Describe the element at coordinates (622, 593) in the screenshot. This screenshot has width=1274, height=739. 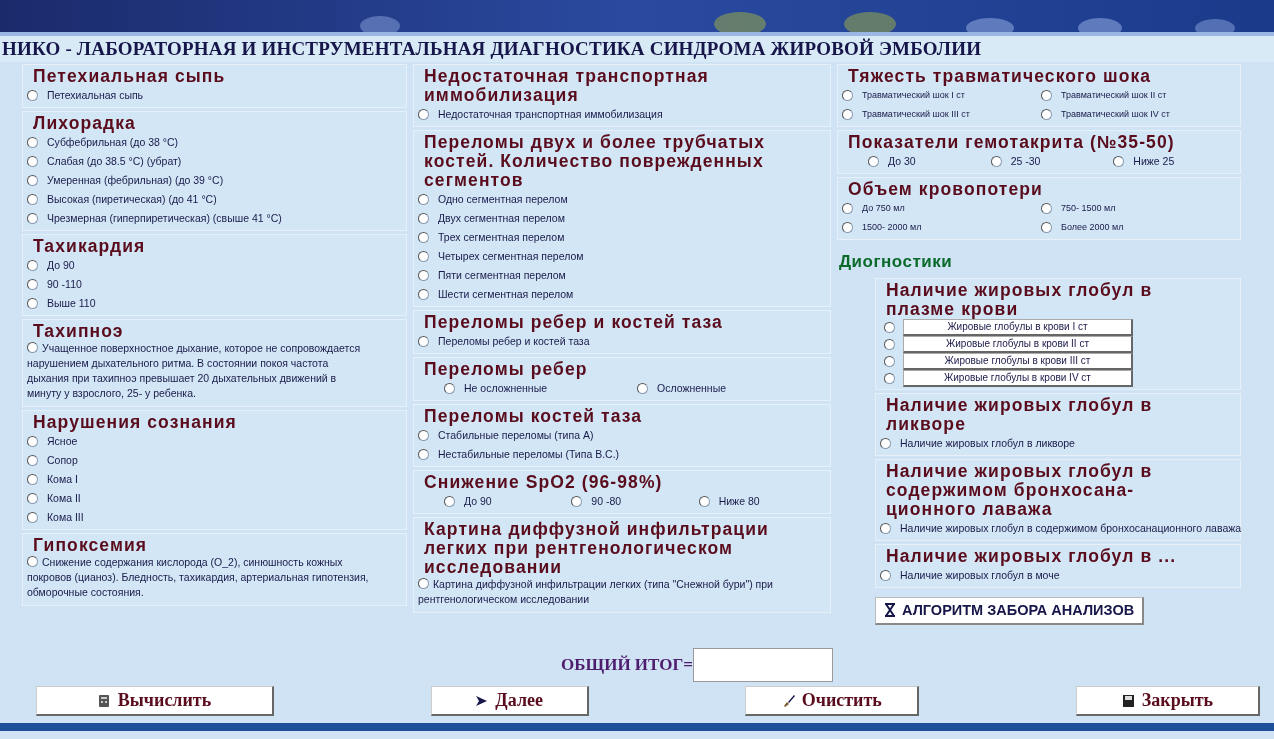
I see `radio-option: Картина диффузной инфильтрации легких (типа "Снежной бури") при рентгенологическом исследовании` at that location.